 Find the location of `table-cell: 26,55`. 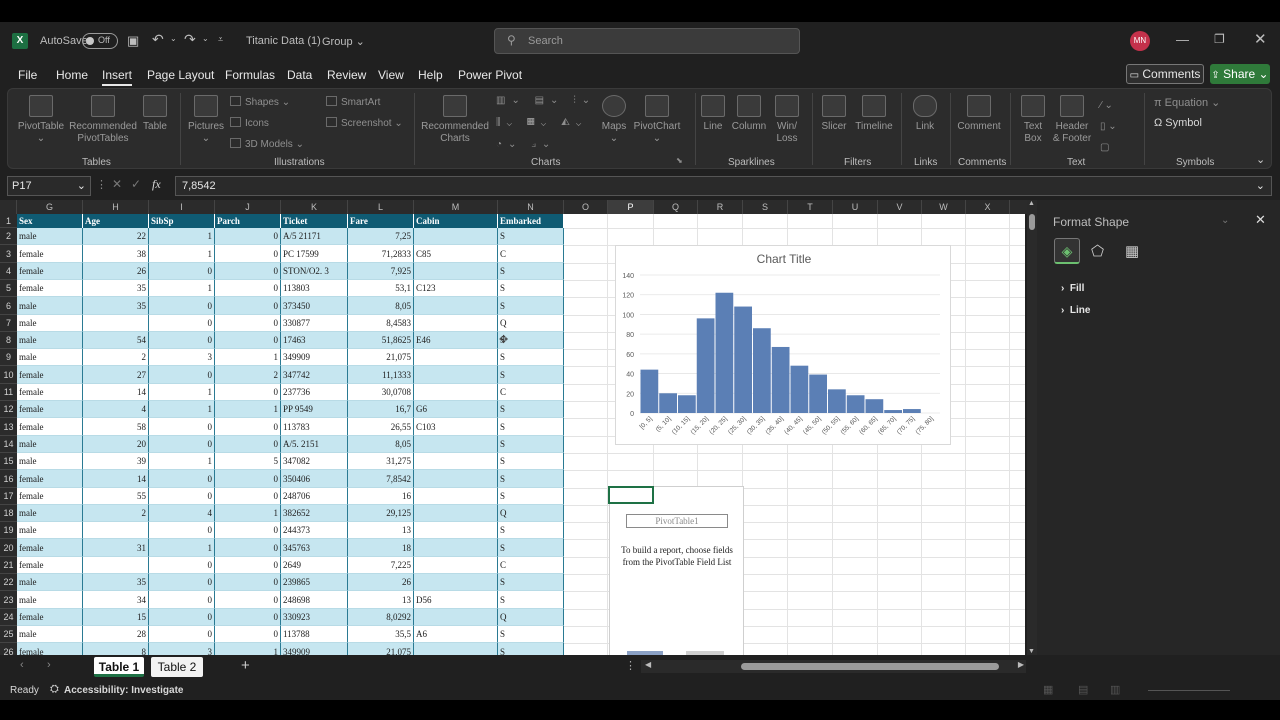

table-cell: 26,55 is located at coordinates (381, 427).